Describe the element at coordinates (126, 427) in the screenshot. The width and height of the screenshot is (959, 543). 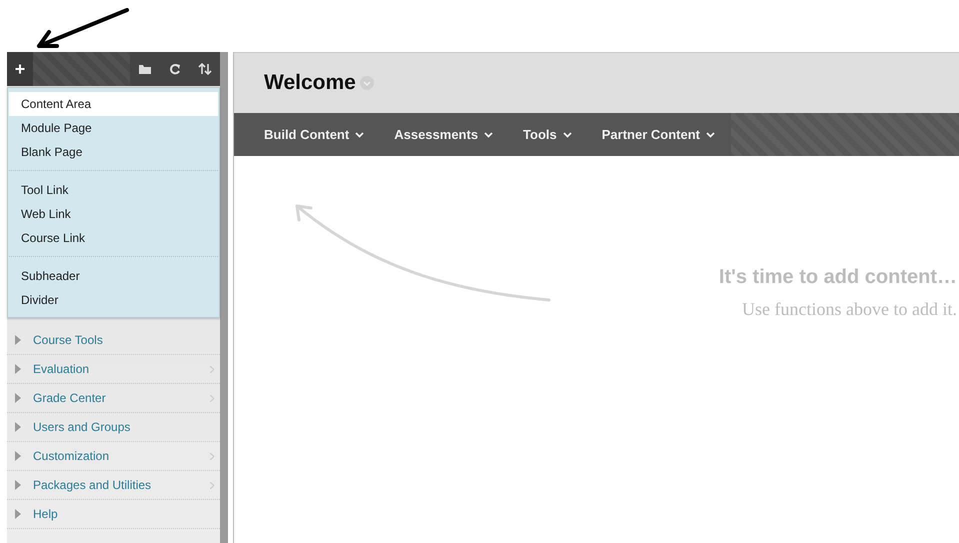
I see `course-menu-link: Users and Groups` at that location.